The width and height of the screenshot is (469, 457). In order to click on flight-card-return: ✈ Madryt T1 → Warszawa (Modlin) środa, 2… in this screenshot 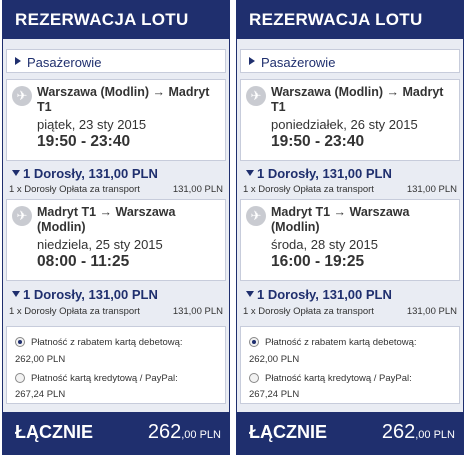, I will do `click(350, 240)`.